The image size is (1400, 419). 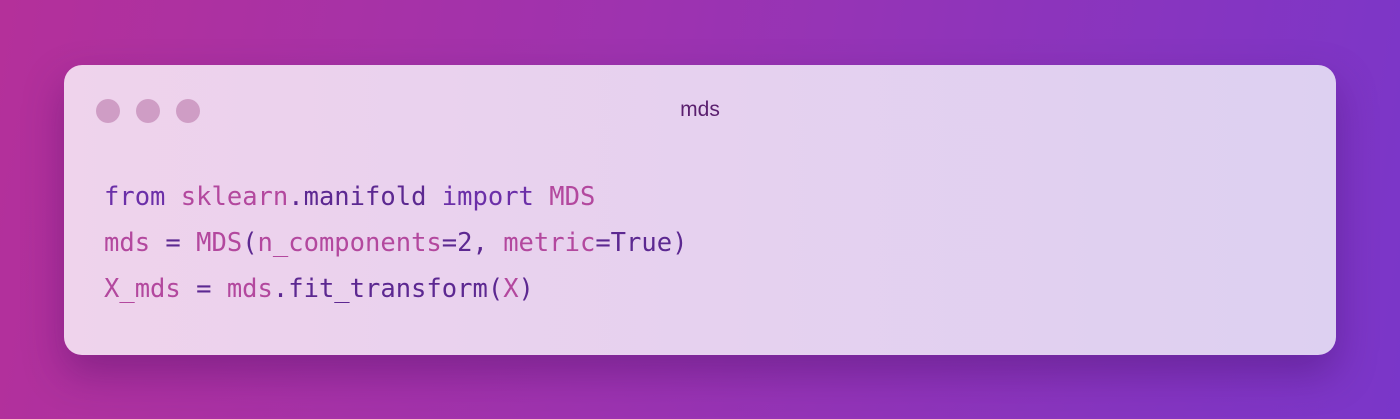 What do you see at coordinates (349, 243) in the screenshot?
I see `code-token: n_components` at bounding box center [349, 243].